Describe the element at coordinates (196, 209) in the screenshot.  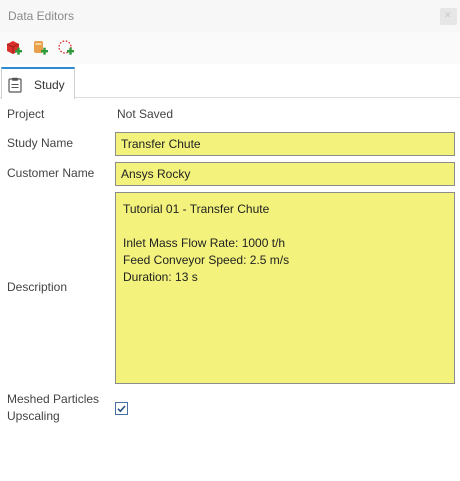
I see `description-line: Tutorial 01 - Transfer Chute` at that location.